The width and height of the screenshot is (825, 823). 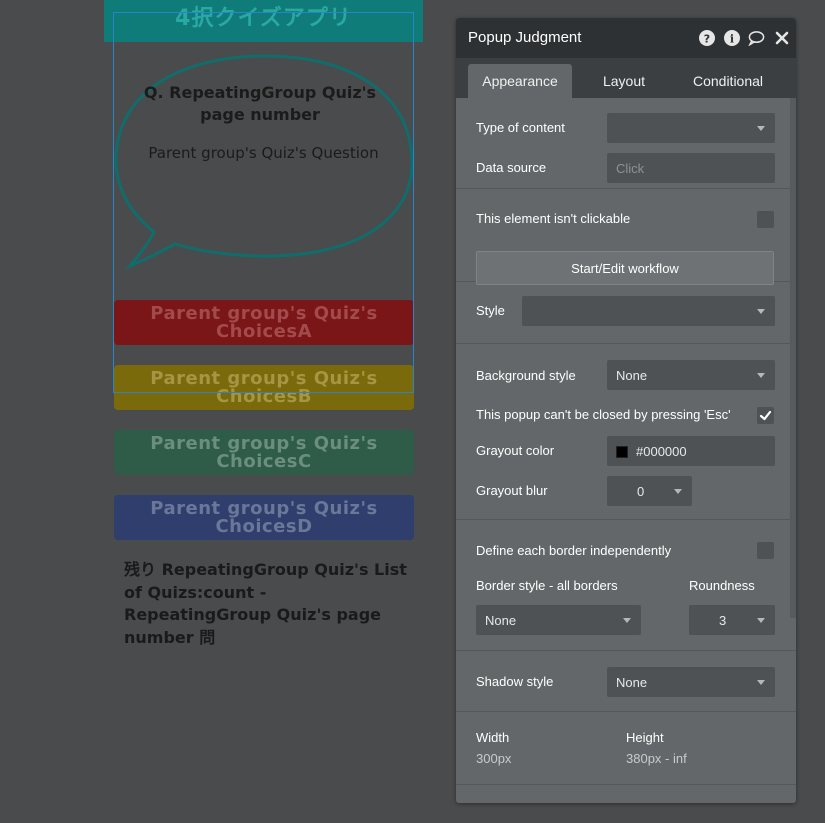 What do you see at coordinates (765, 550) in the screenshot?
I see `border-independent-checkbox` at bounding box center [765, 550].